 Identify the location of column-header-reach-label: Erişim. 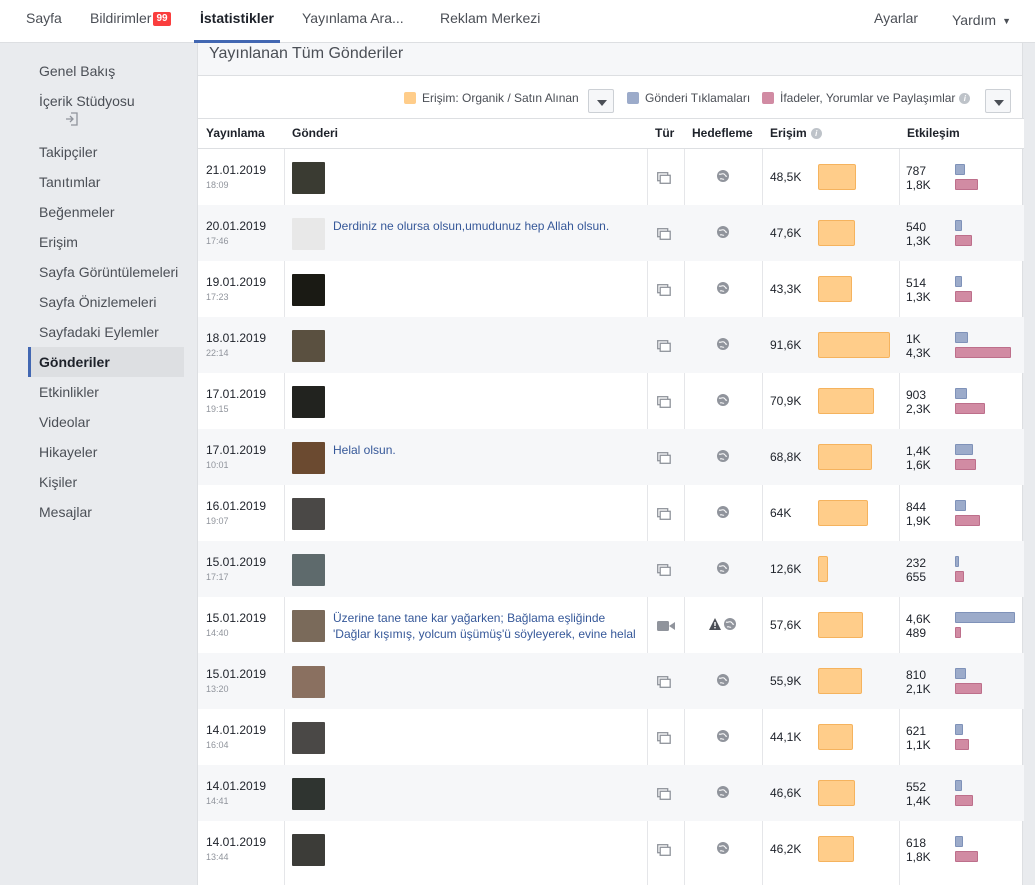
(788, 133).